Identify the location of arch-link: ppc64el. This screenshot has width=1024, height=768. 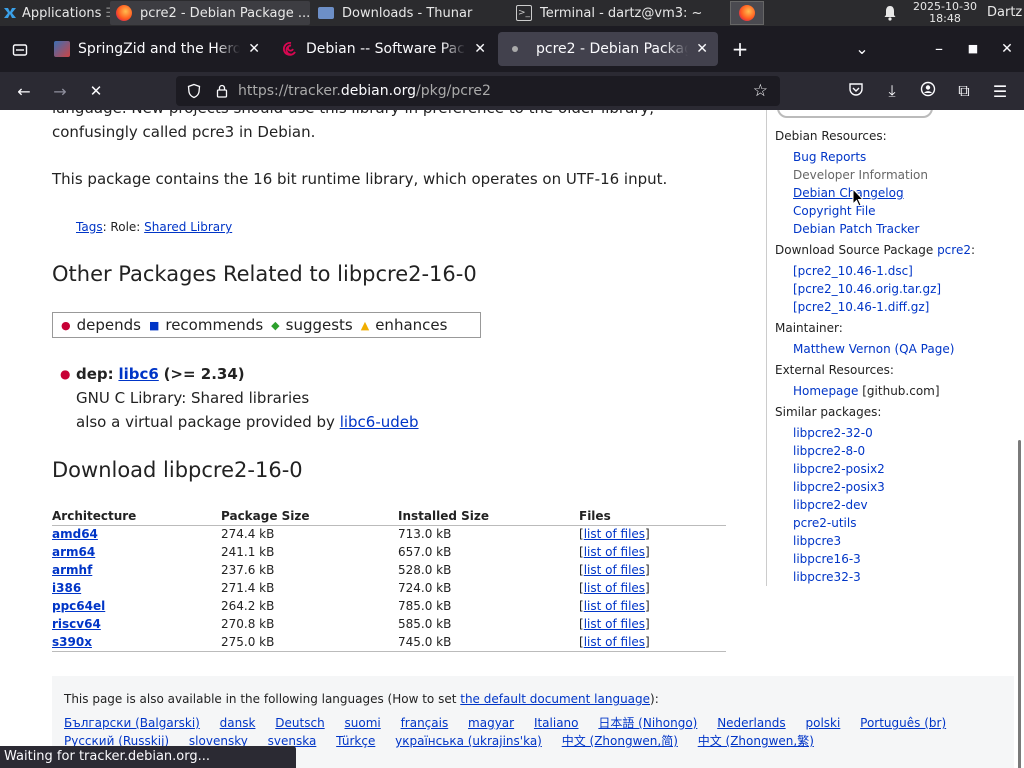
(78, 606).